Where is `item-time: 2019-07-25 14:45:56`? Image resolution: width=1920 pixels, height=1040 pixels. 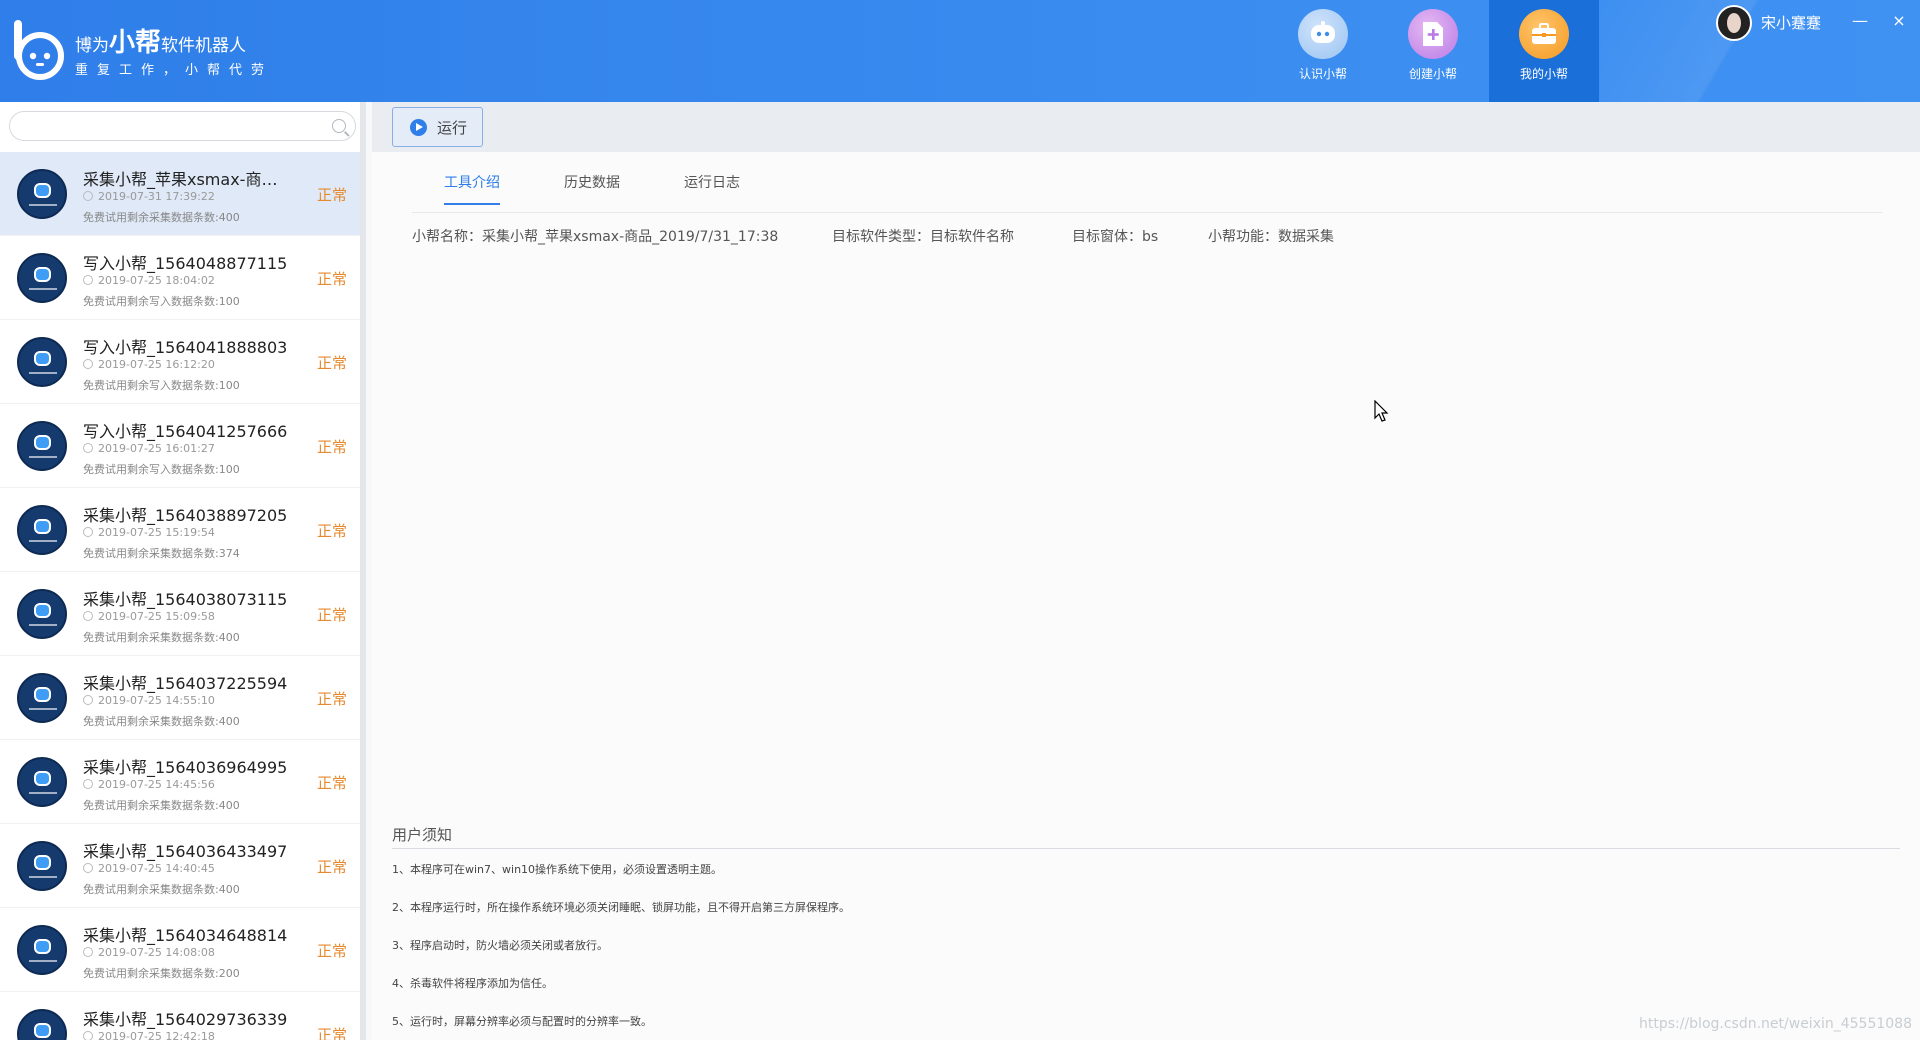
item-time: 2019-07-25 14:45:56 is located at coordinates (149, 784).